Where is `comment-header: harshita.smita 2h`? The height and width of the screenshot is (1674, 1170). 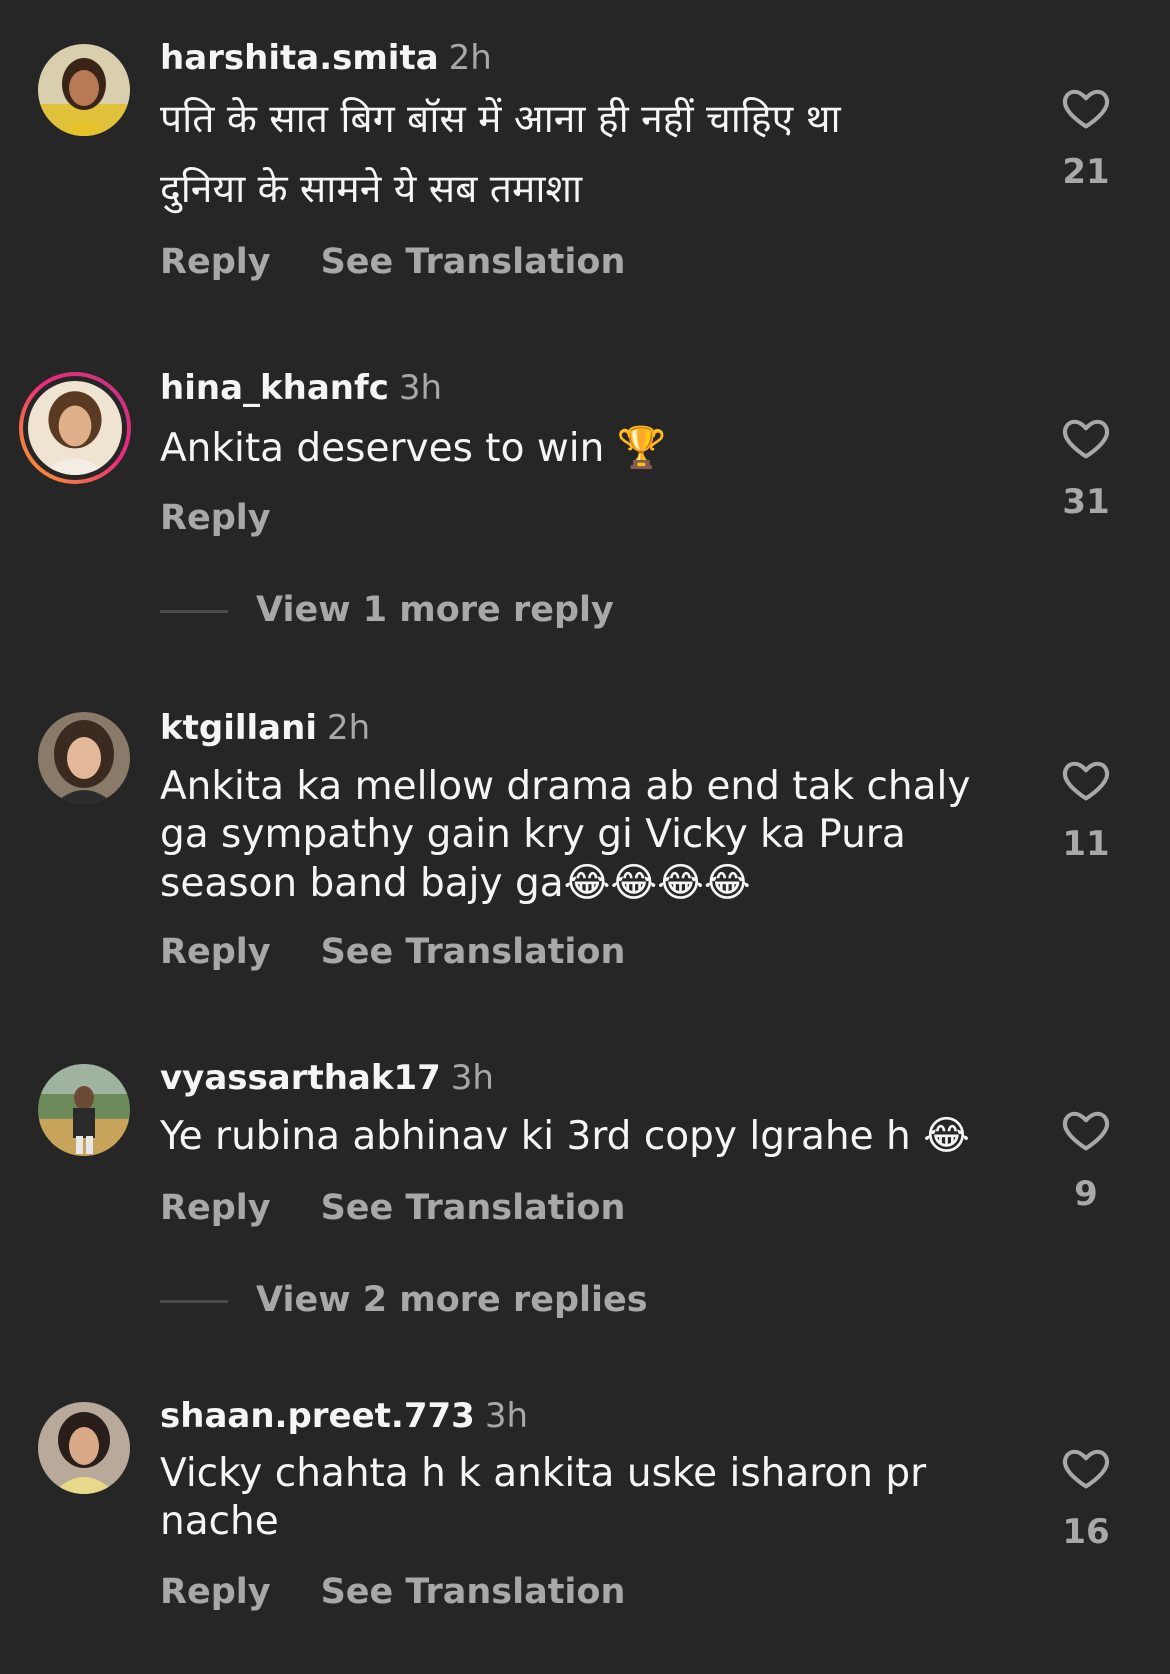 comment-header: harshita.smita 2h is located at coordinates (326, 58).